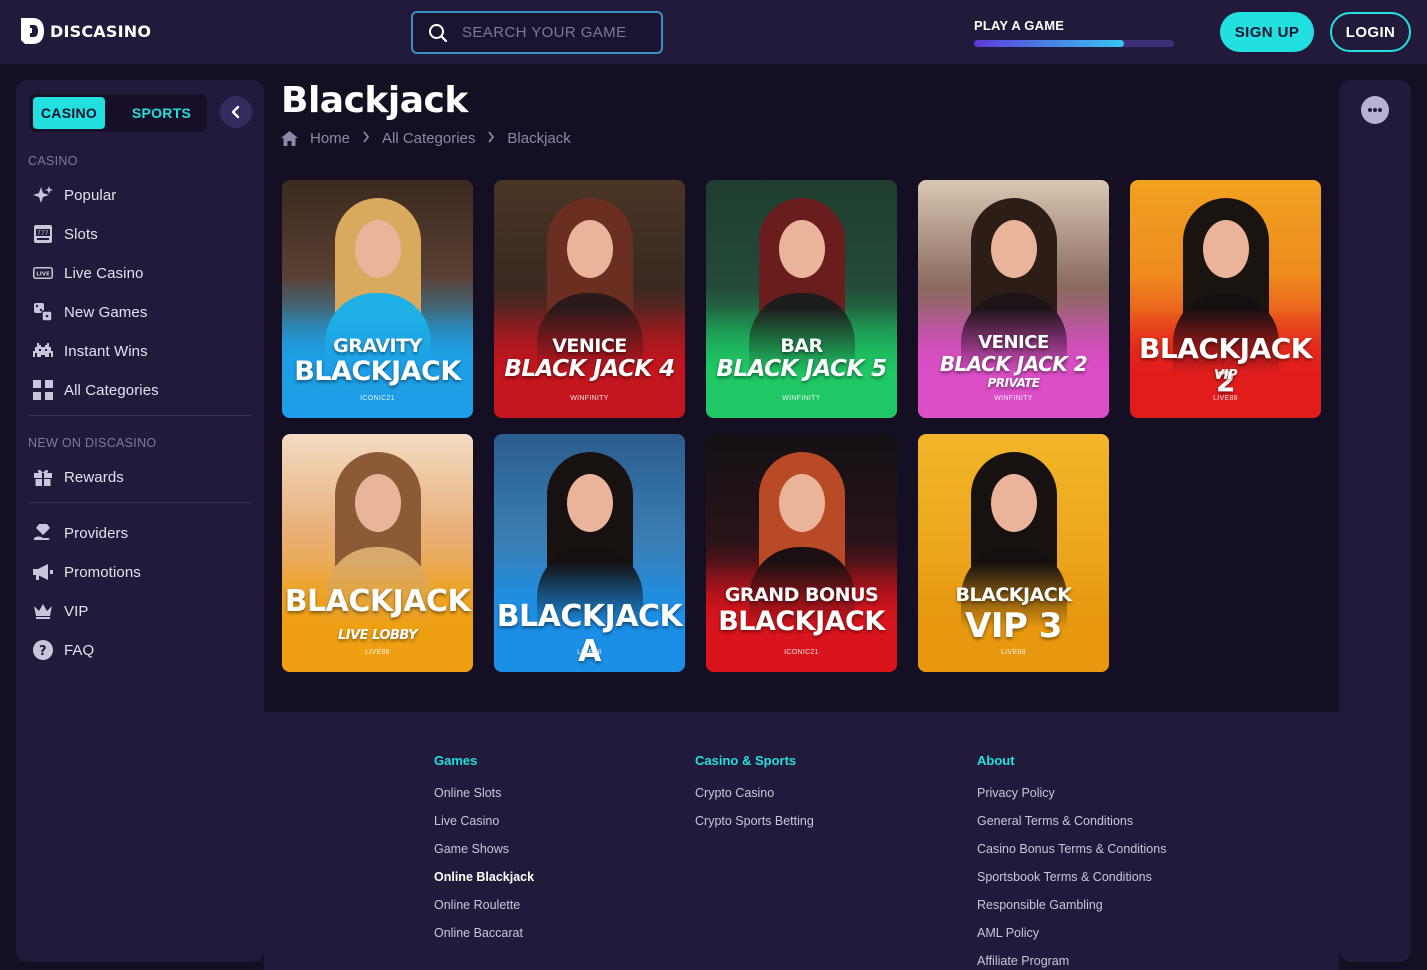 The width and height of the screenshot is (1427, 970). What do you see at coordinates (1071, 799) in the screenshot?
I see `footer-link: Privacy Policy` at bounding box center [1071, 799].